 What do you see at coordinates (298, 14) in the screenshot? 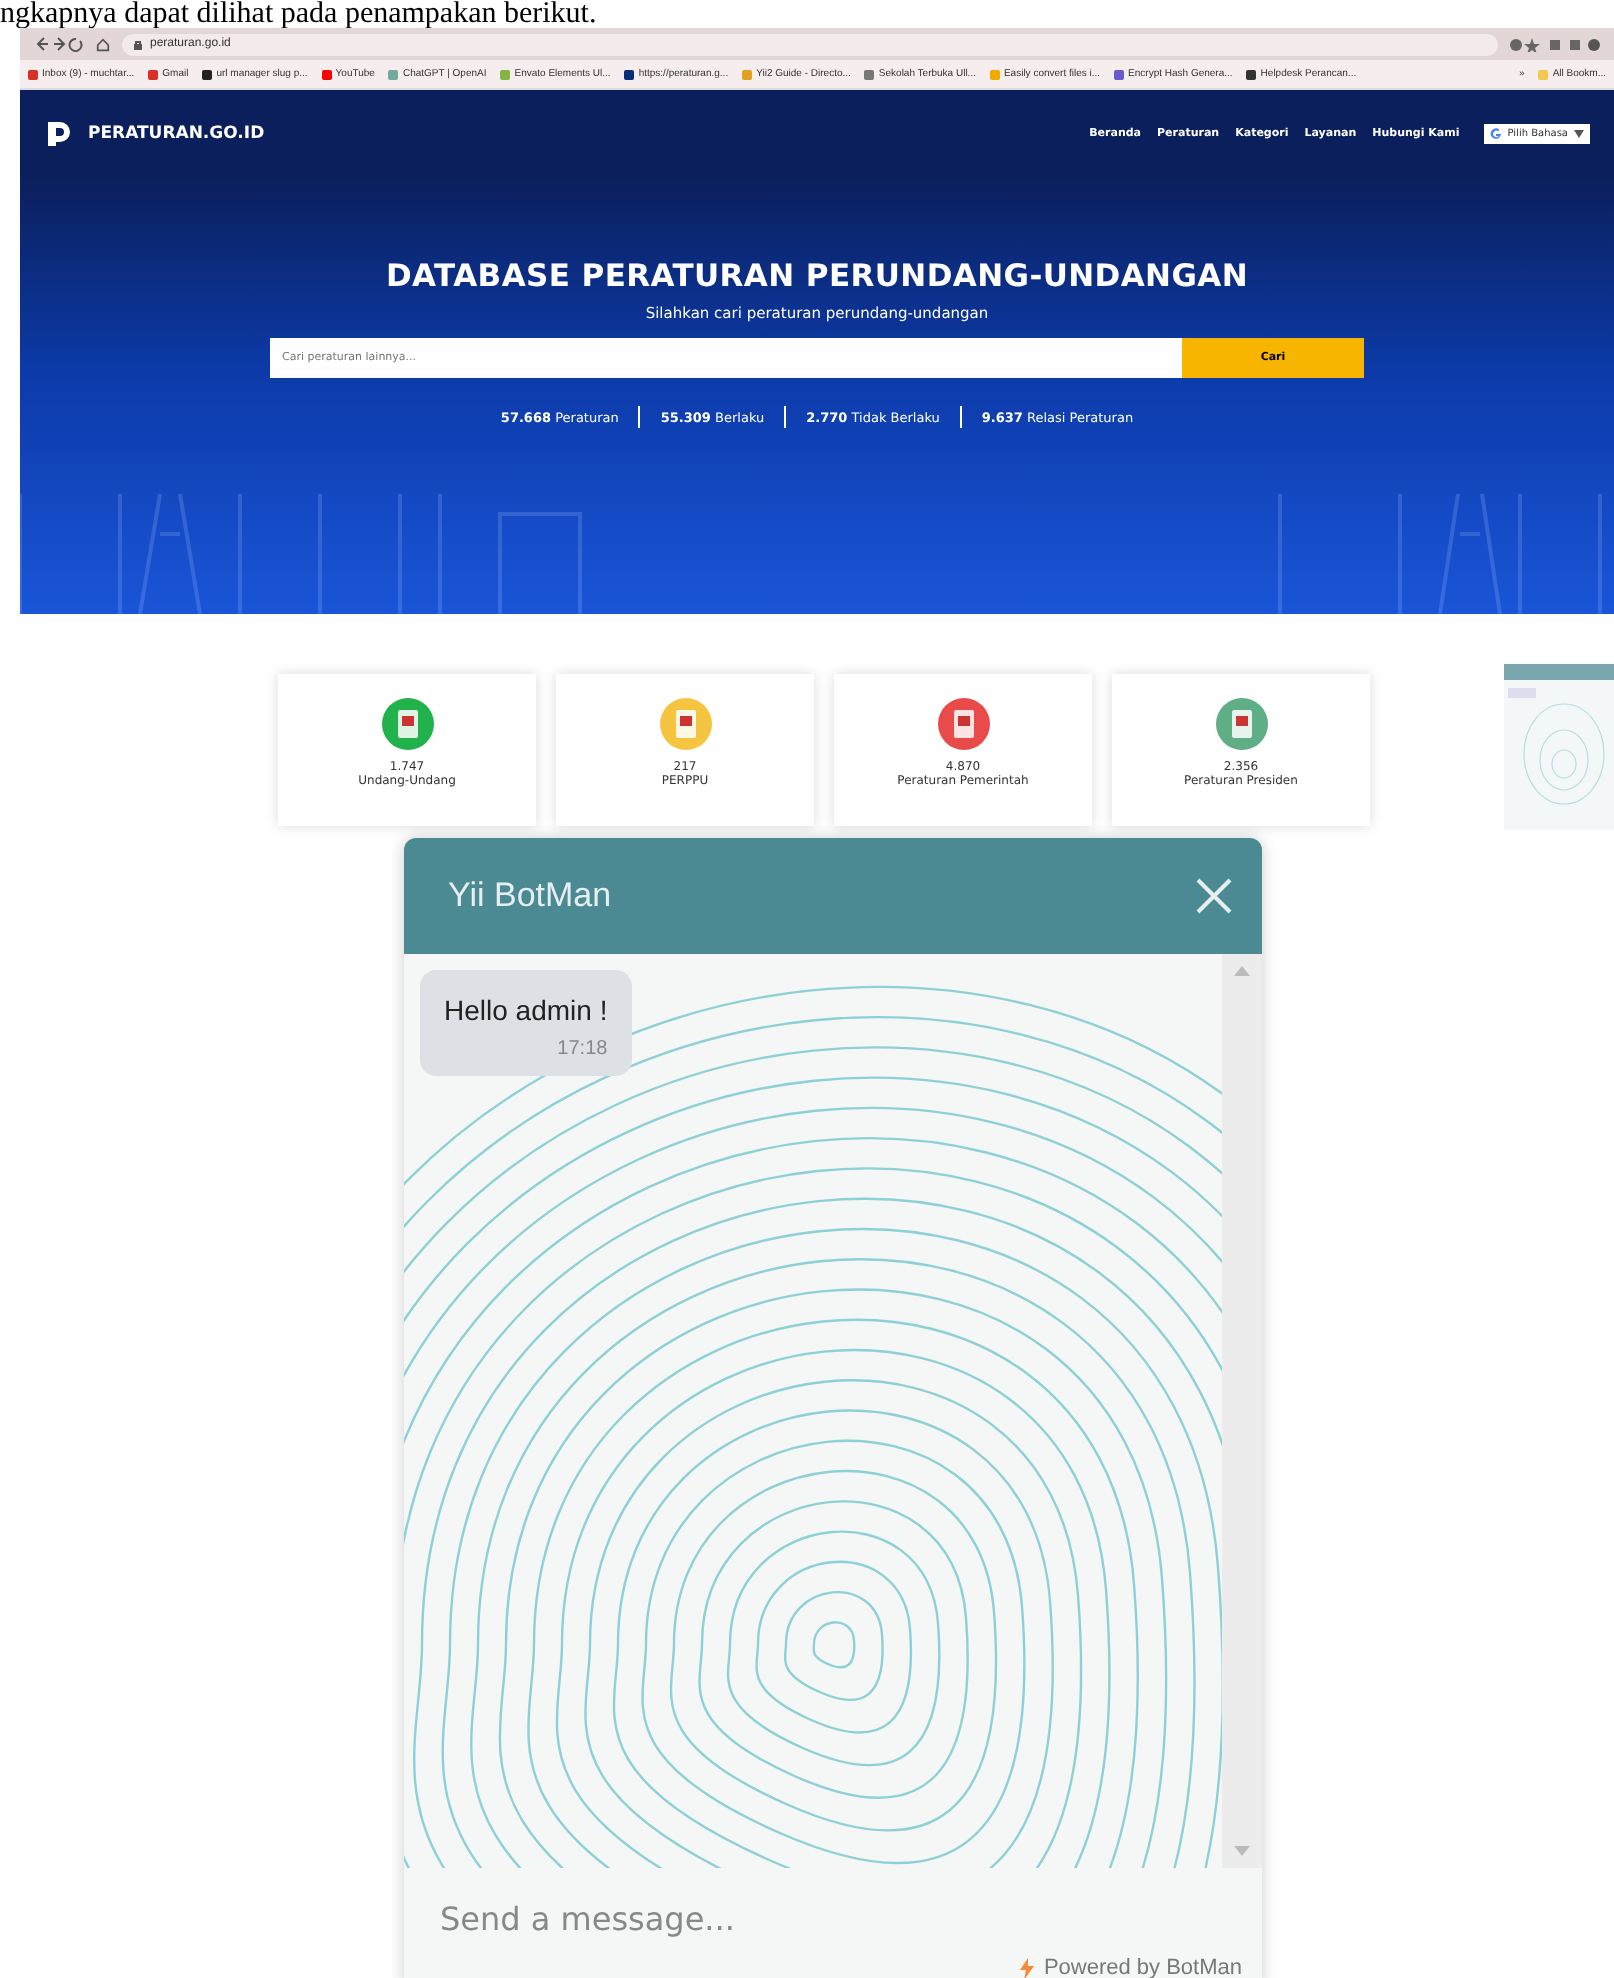
I see `caption-text: ngkapnya dapat dilihat pada penampakan berikut.` at bounding box center [298, 14].